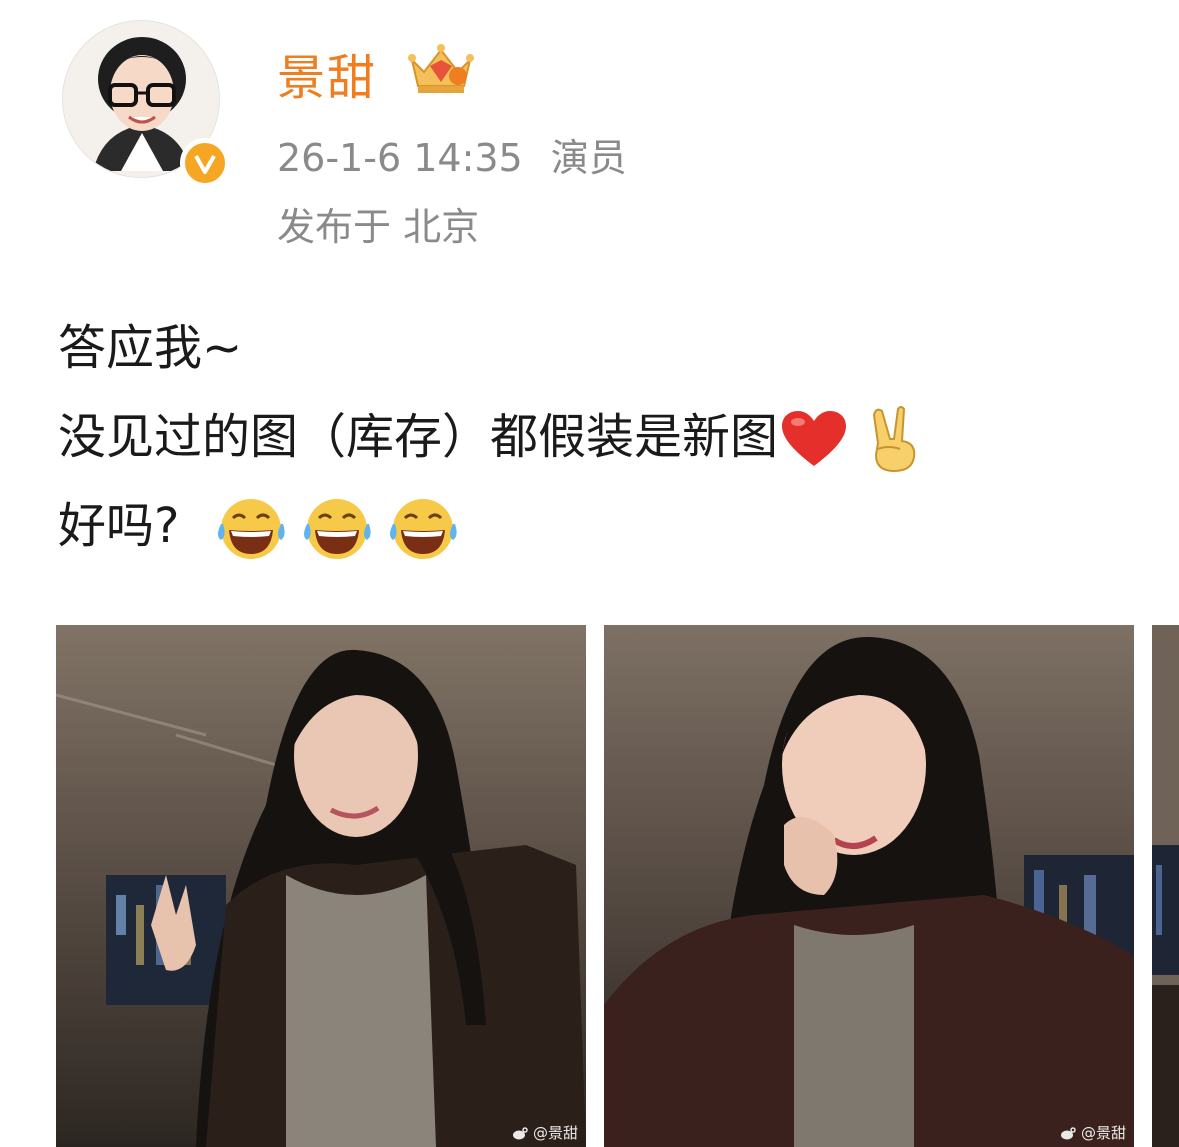  I want to click on post-text-line-3: 好吗?, so click(259, 524).